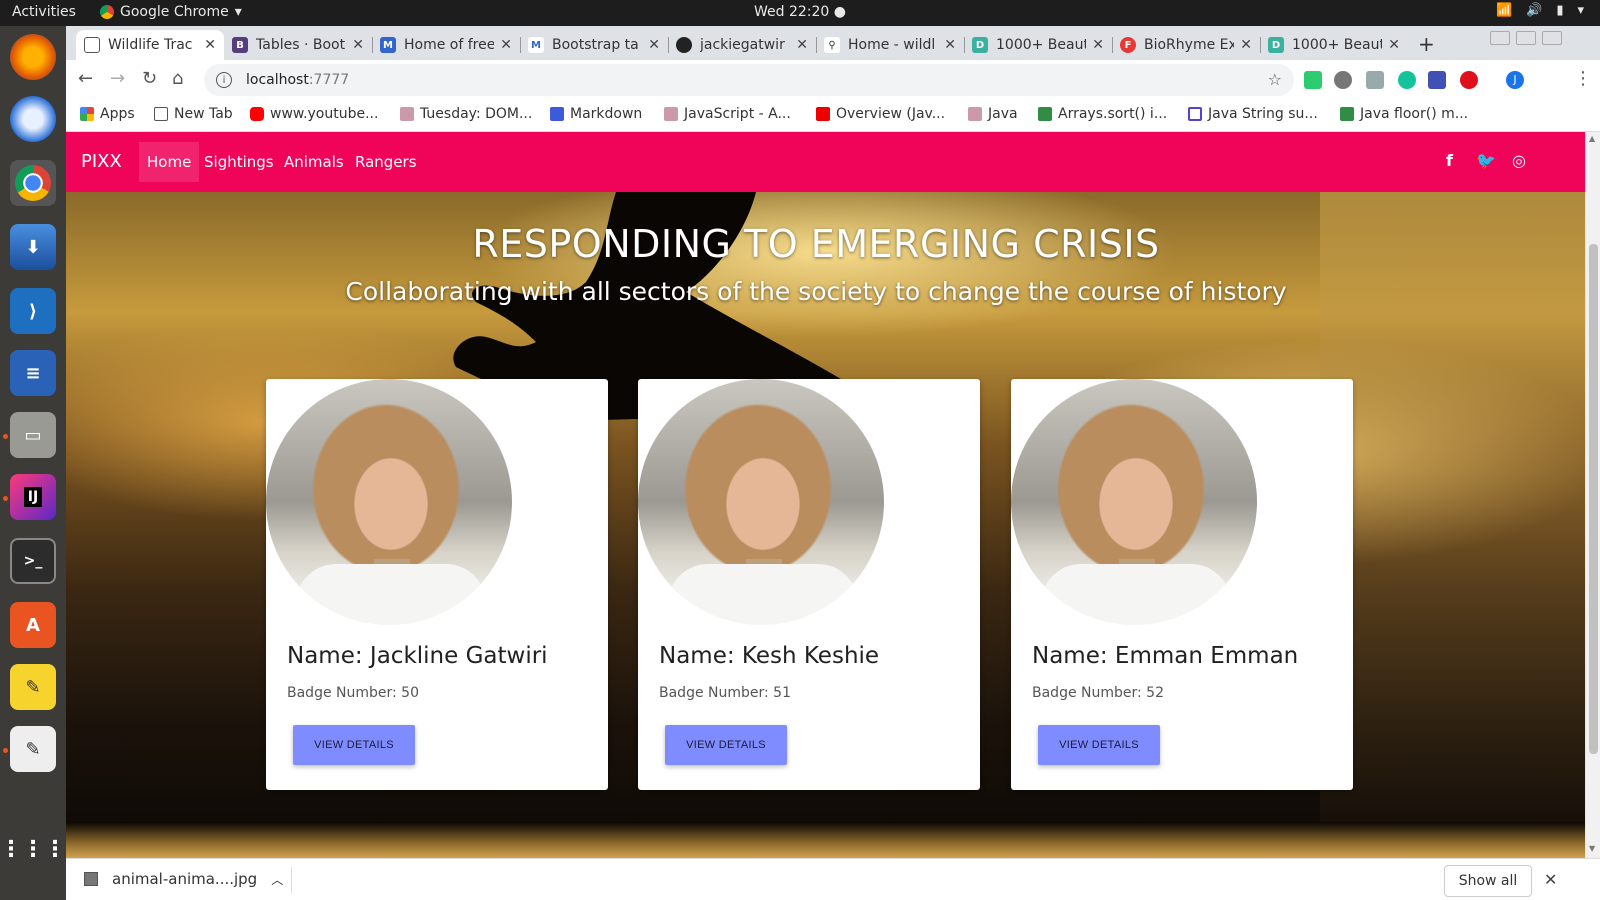 This screenshot has width=1600, height=900. I want to click on tab-beautiful-2: D 1000+ Beauti ✕, so click(1334, 45).